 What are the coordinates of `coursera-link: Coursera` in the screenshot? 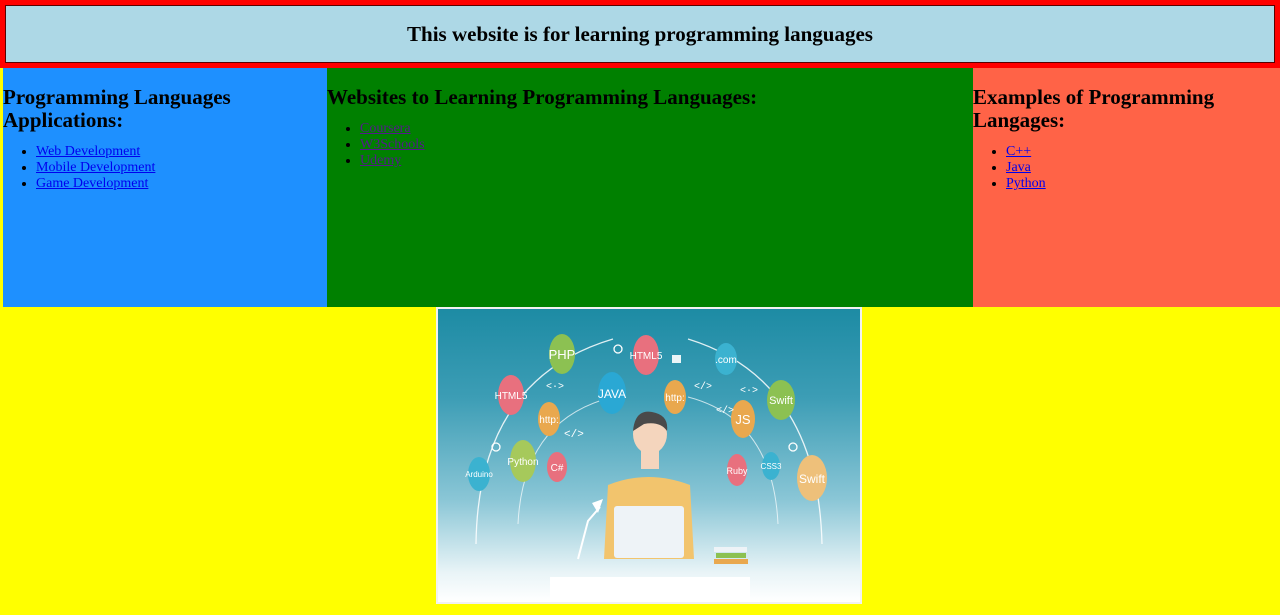 It's located at (385, 128).